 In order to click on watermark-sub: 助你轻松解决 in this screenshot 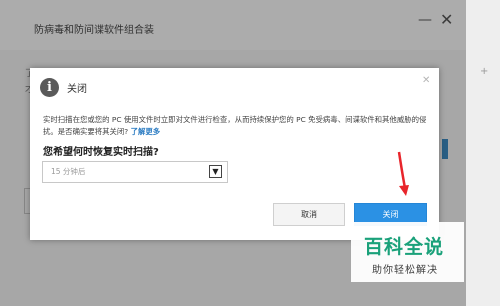, I will do `click(405, 270)`.